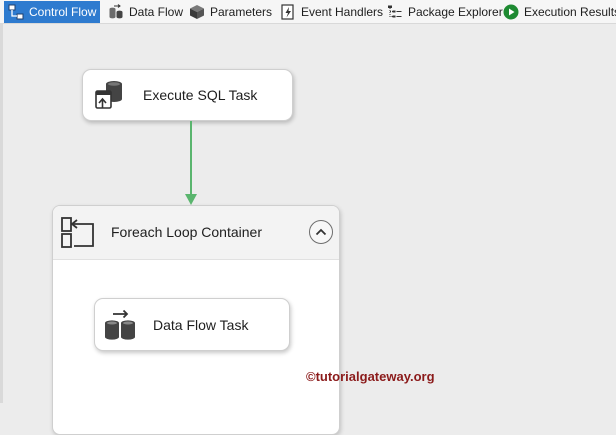 Image resolution: width=616 pixels, height=435 pixels. What do you see at coordinates (186, 232) in the screenshot?
I see `container-title: Foreach Loop Container` at bounding box center [186, 232].